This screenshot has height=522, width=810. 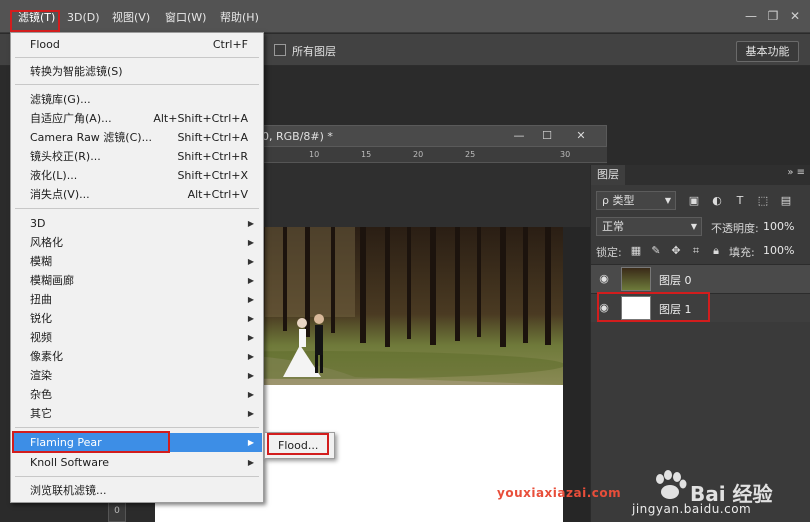 What do you see at coordinates (117, 511) in the screenshot?
I see `left-strip-value: 0` at bounding box center [117, 511].